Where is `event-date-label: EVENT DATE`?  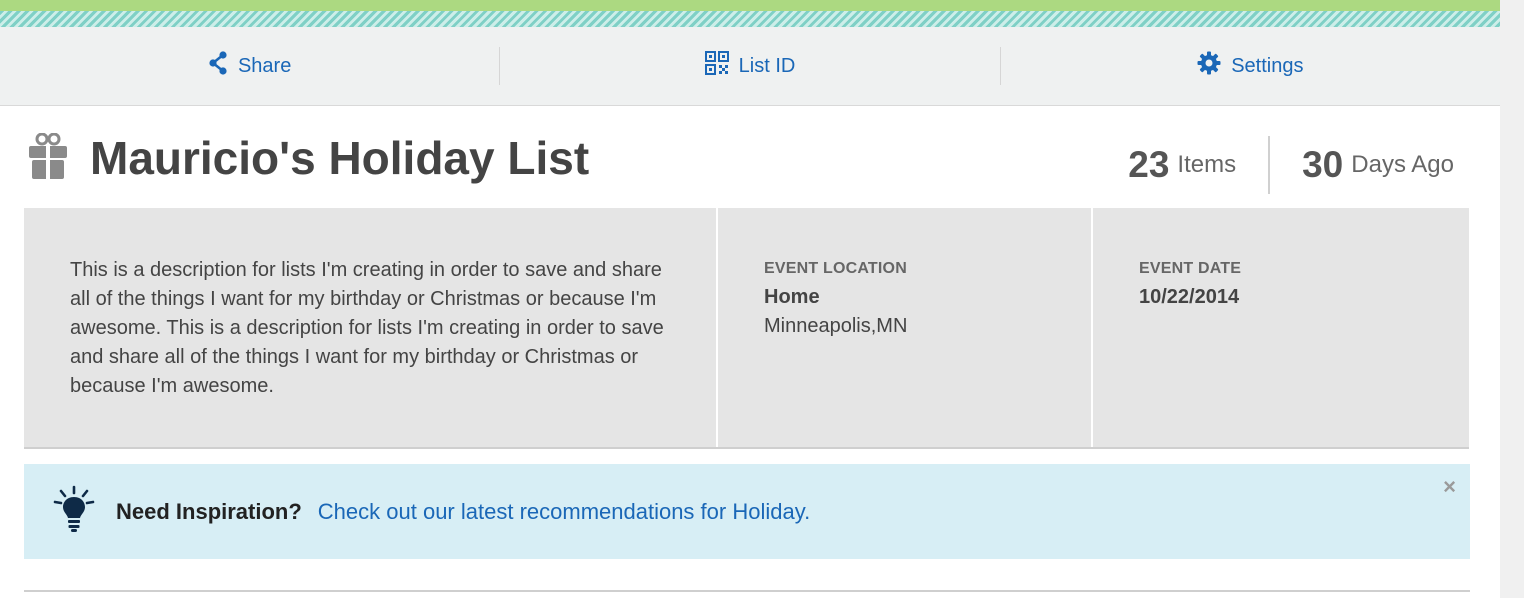
event-date-label: EVENT DATE is located at coordinates (1190, 268).